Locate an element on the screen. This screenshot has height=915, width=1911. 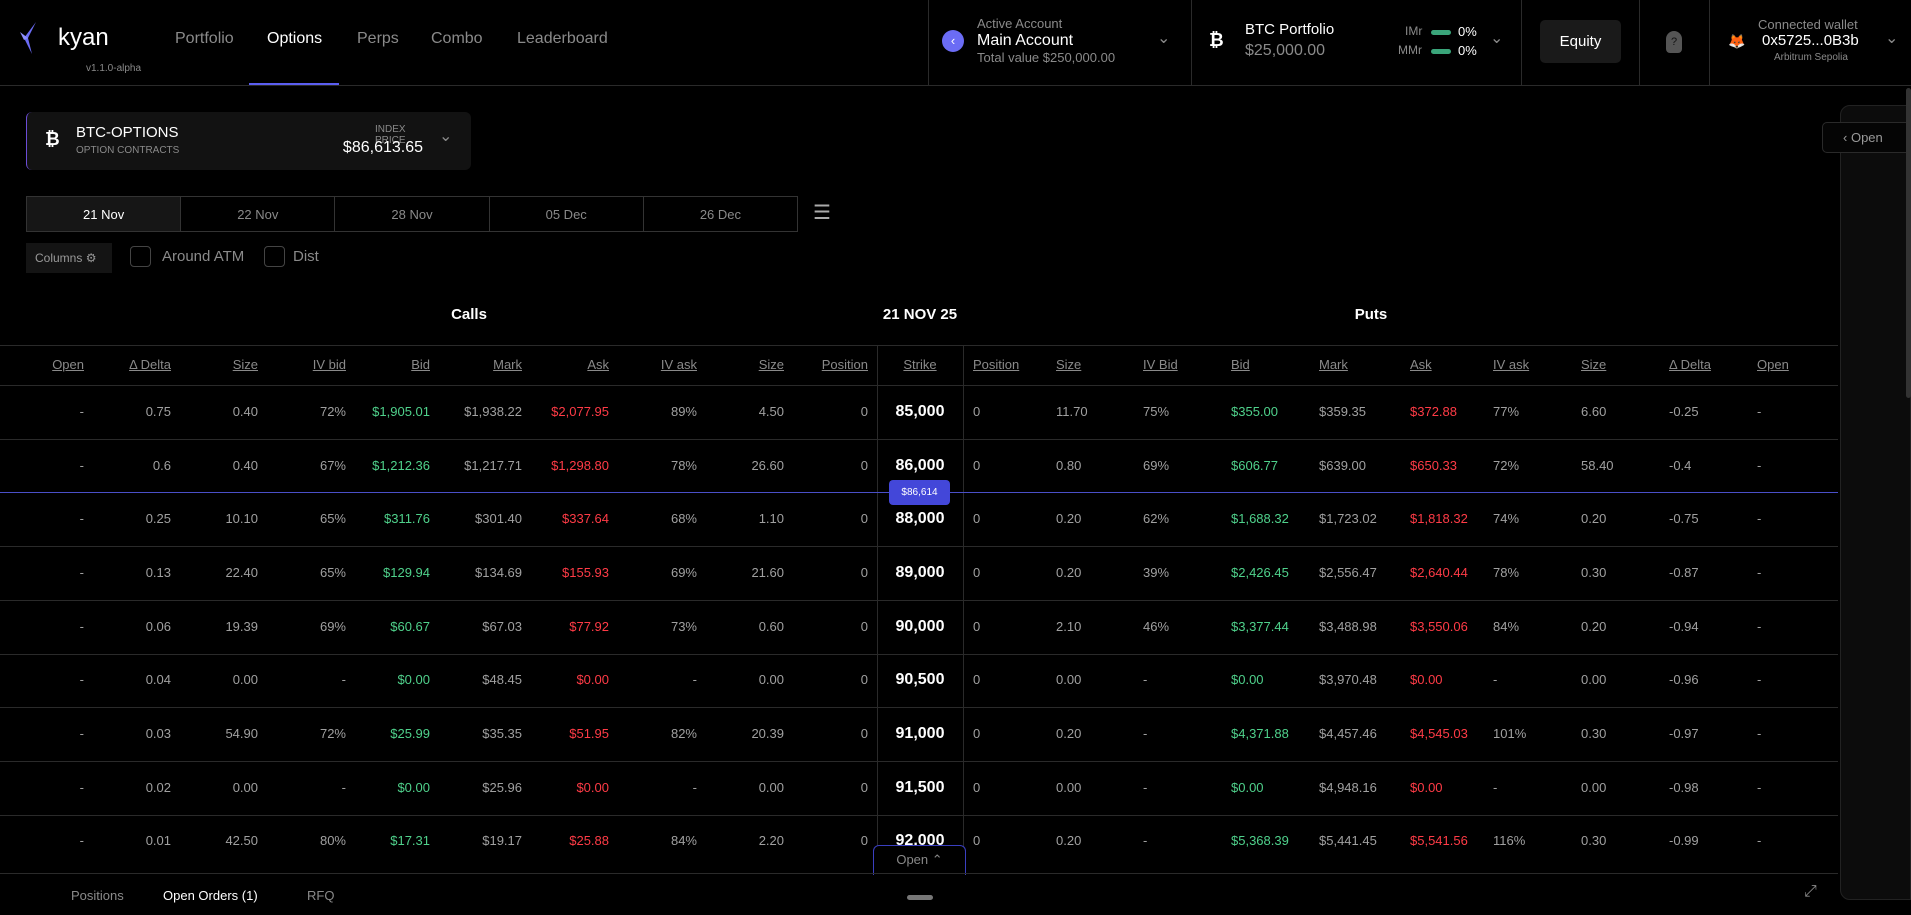
put-mark-cell: $1,723.02 is located at coordinates (1348, 518).